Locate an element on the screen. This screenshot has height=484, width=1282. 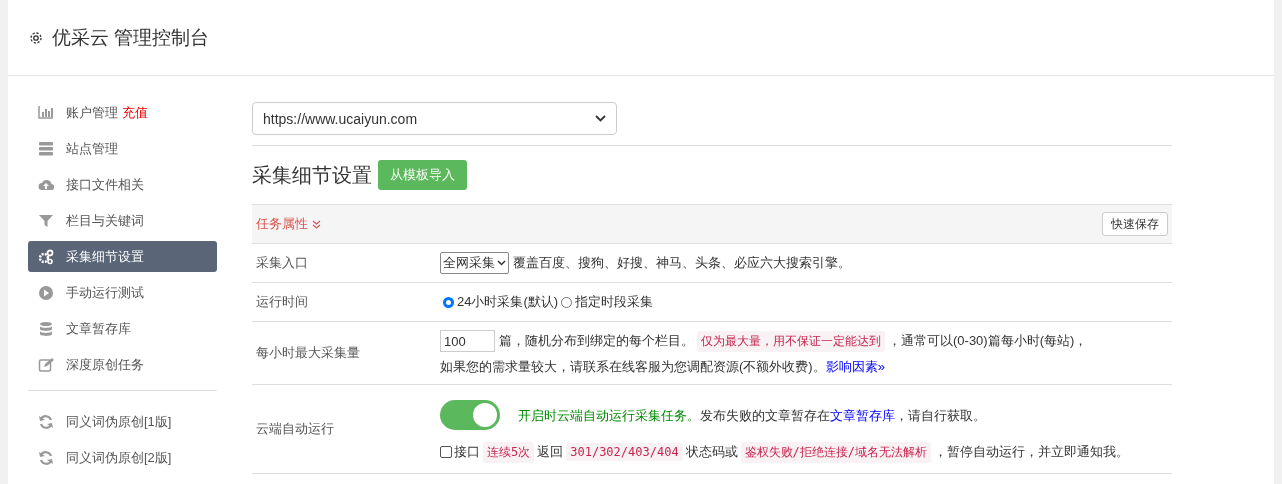
panel-title: 任务属性 is located at coordinates (288, 224).